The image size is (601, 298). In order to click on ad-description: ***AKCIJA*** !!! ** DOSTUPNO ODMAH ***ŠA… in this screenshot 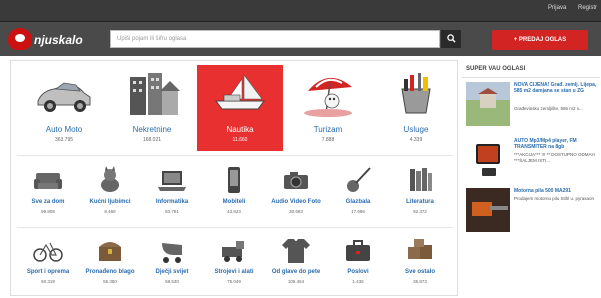, I will do `click(554, 157)`.